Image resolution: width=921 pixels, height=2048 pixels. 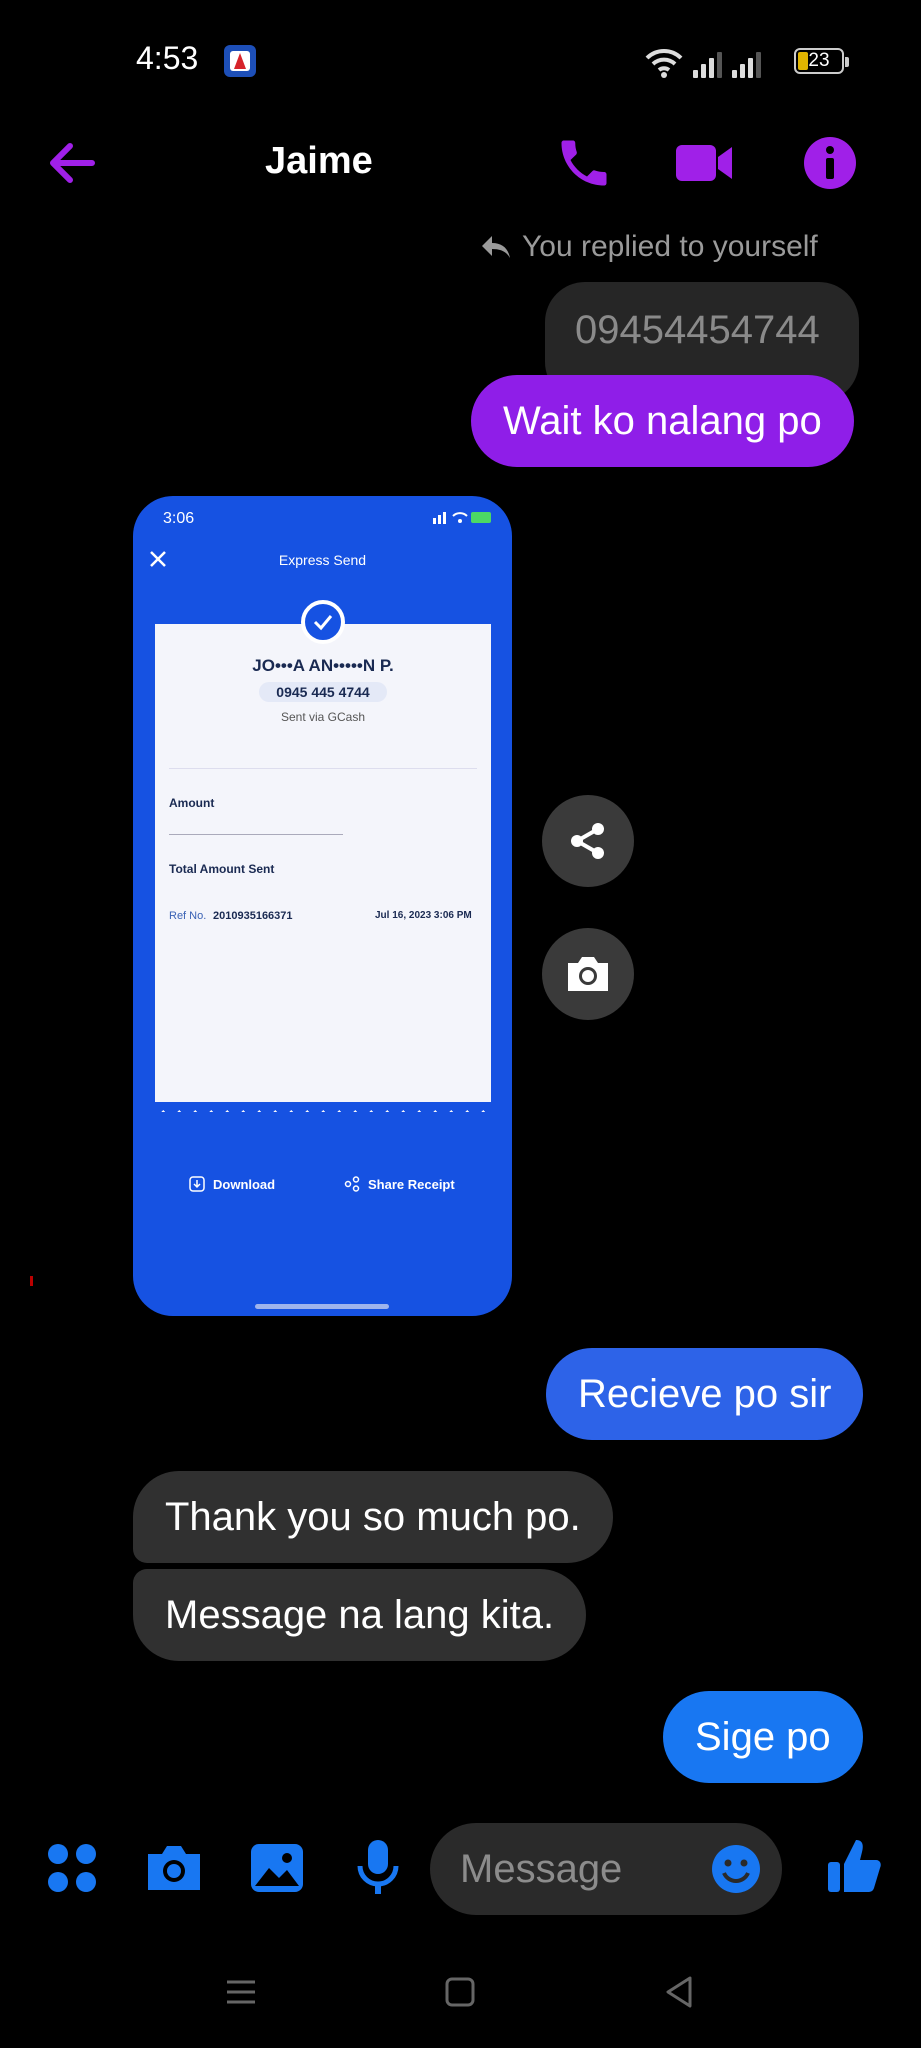 What do you see at coordinates (241, 1992) in the screenshot?
I see `recent-apps-button` at bounding box center [241, 1992].